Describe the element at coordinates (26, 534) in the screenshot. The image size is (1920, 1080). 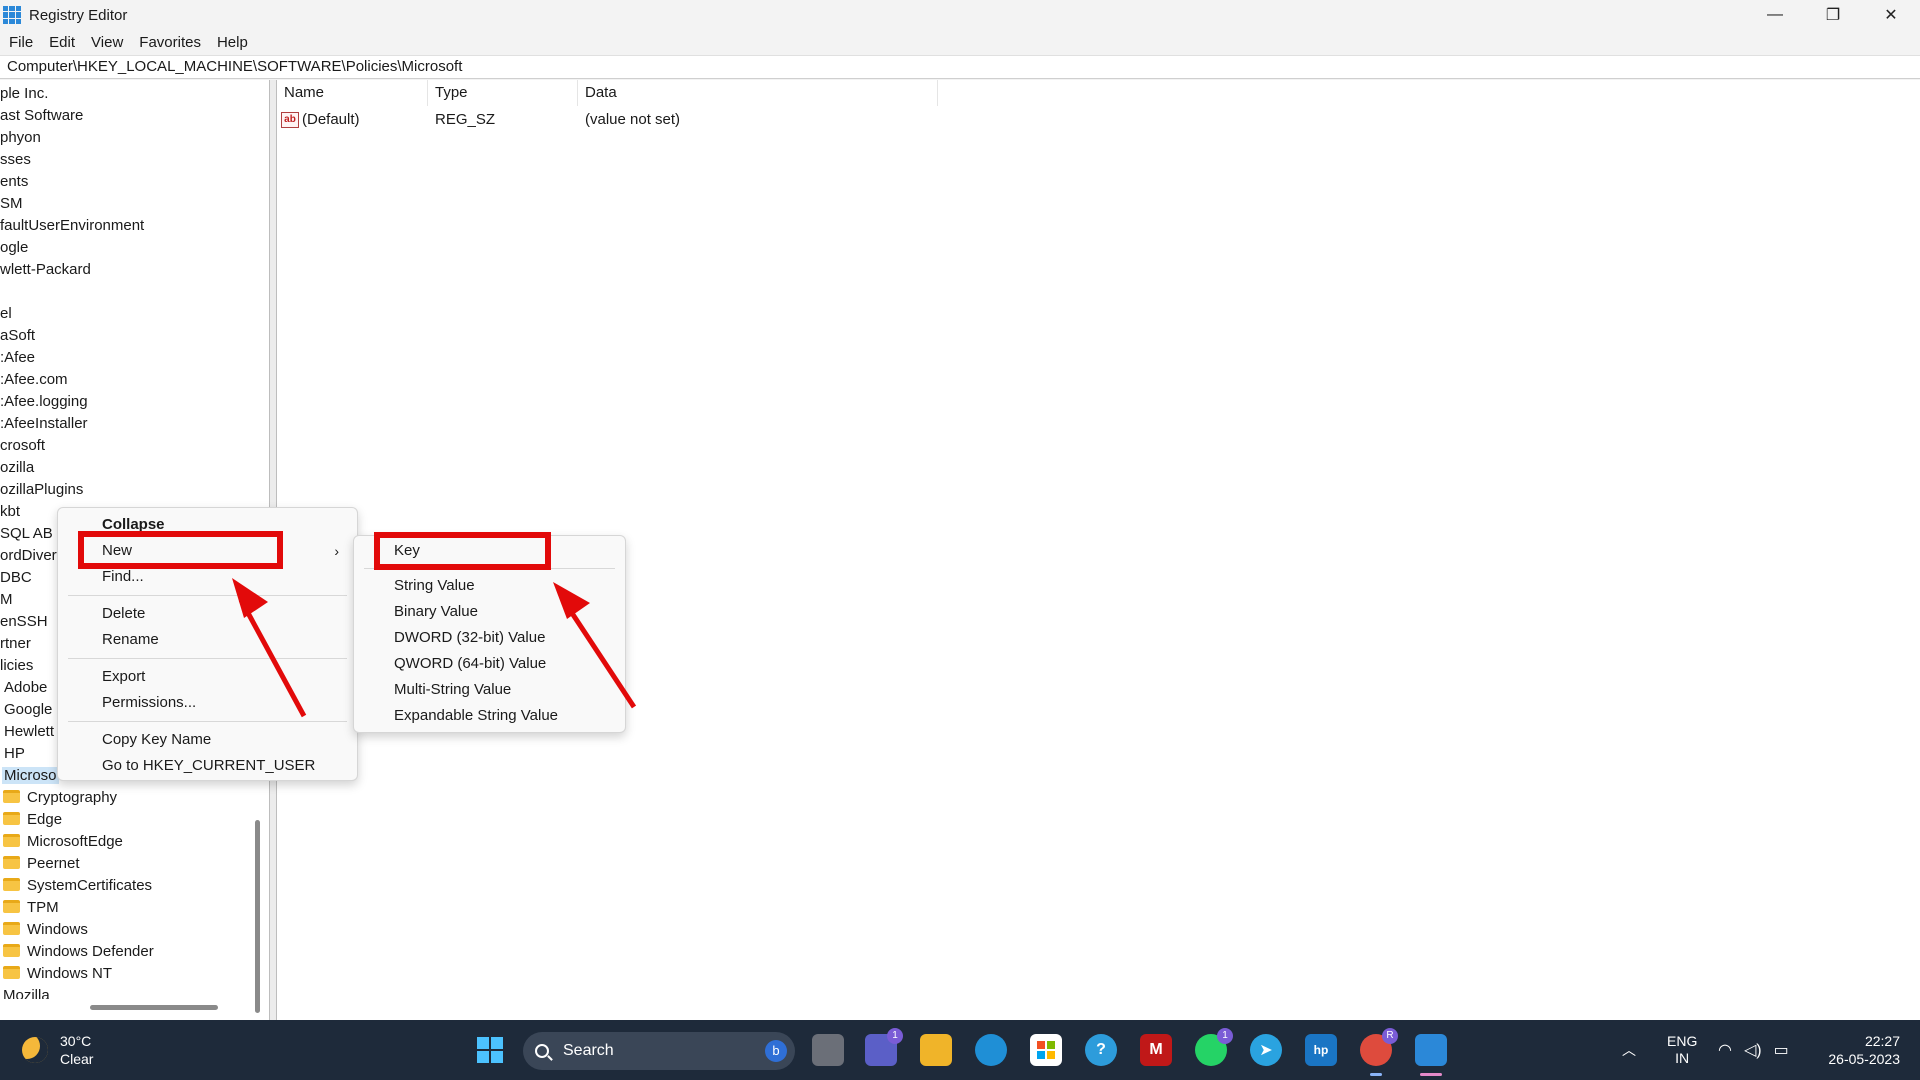
I see `tree-item: SQL AB` at that location.